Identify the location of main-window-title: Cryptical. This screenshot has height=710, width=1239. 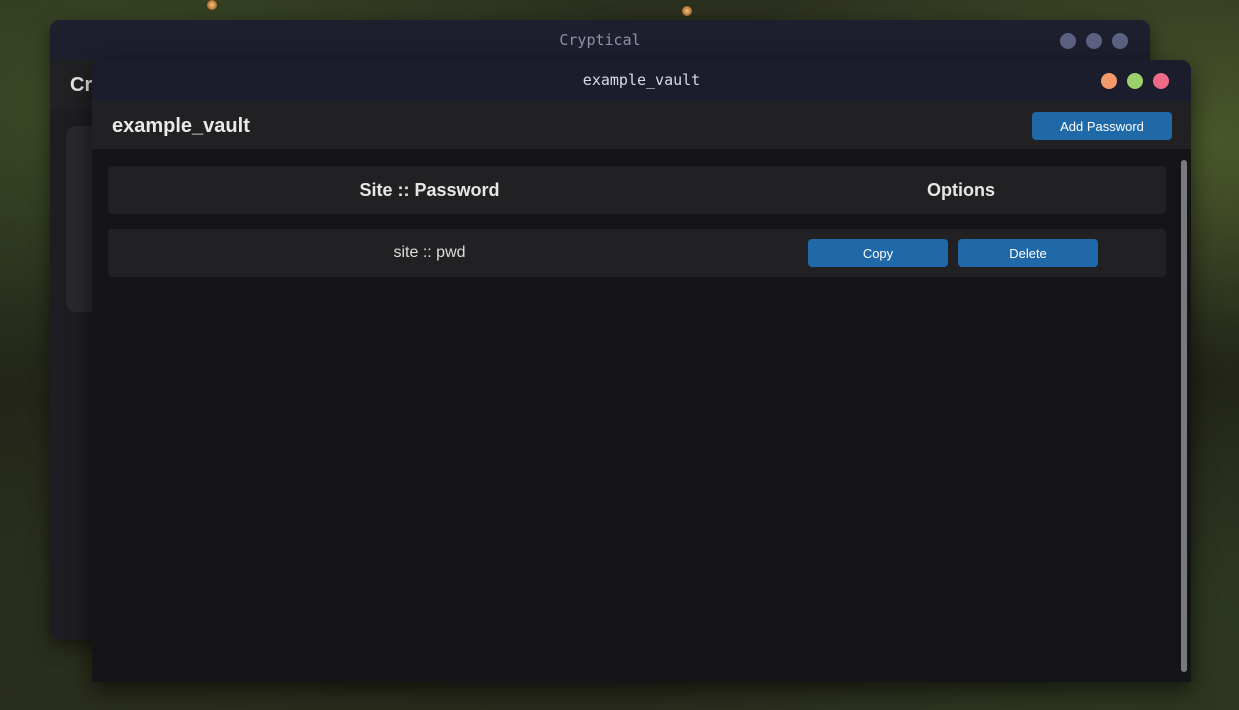
(600, 40).